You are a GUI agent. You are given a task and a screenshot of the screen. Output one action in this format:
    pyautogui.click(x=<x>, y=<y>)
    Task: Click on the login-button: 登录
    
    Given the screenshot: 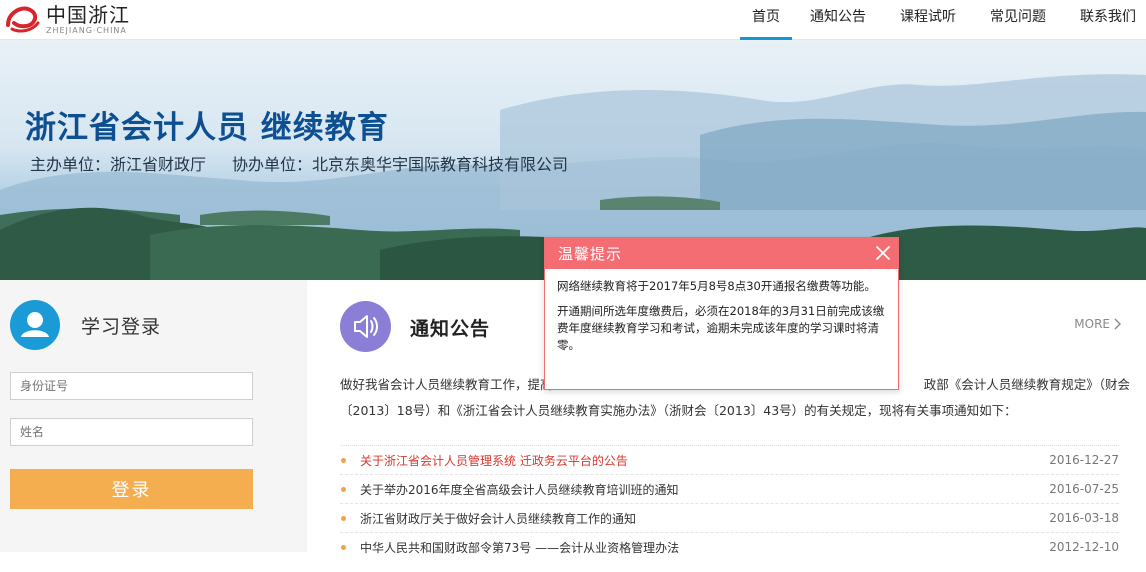 What is the action you would take?
    pyautogui.click(x=131, y=489)
    